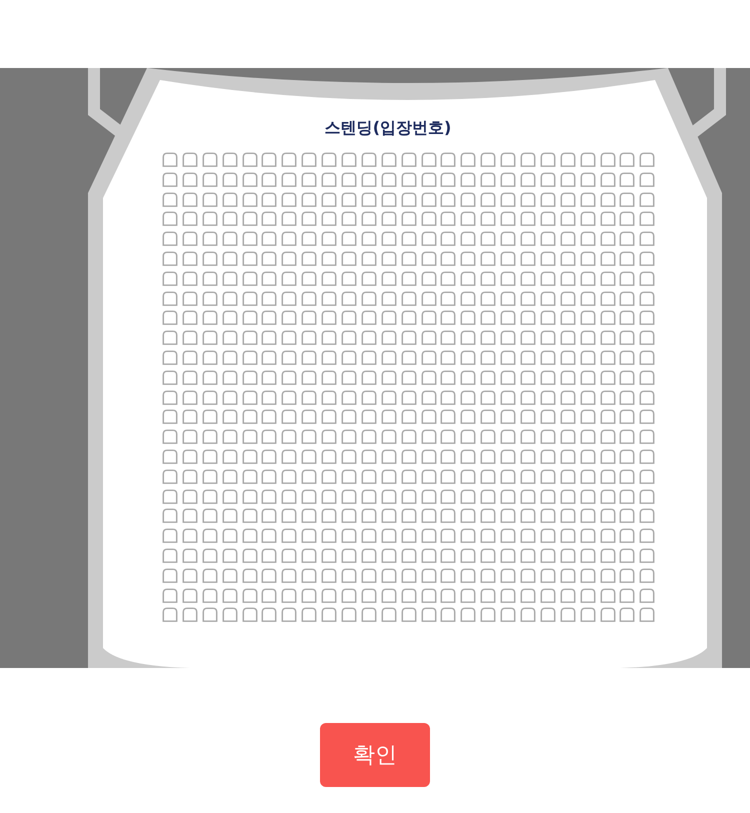  Describe the element at coordinates (375, 755) in the screenshot. I see `confirm-button: 확인` at that location.